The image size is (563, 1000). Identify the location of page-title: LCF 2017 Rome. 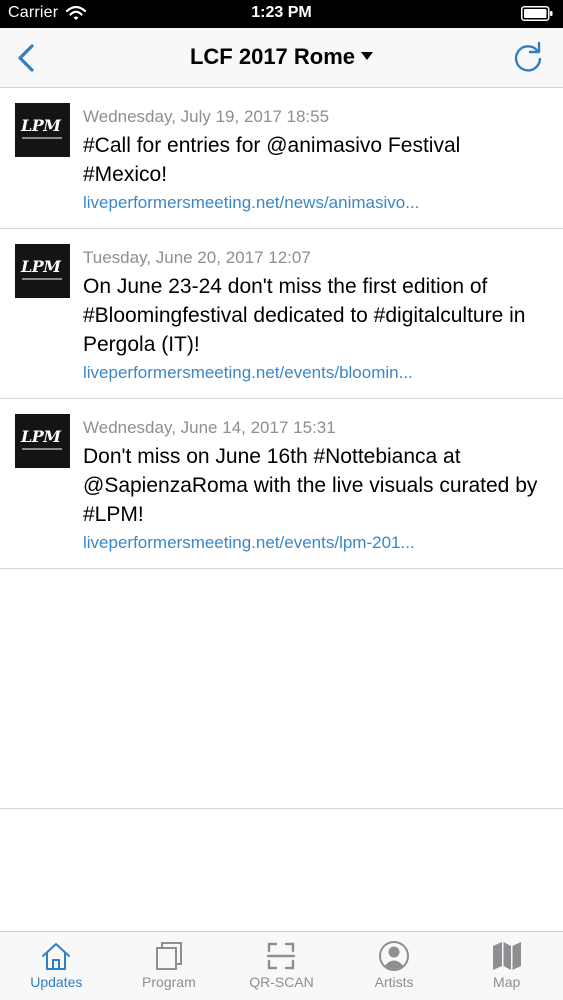
(272, 56).